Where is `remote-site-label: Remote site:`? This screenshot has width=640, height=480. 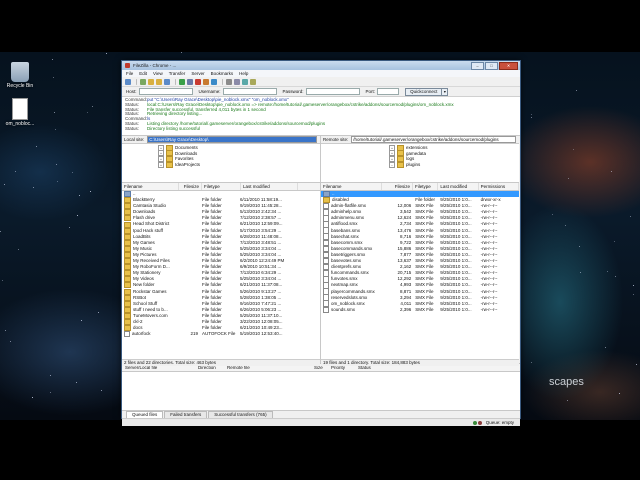 remote-site-label: Remote site: is located at coordinates (336, 139).